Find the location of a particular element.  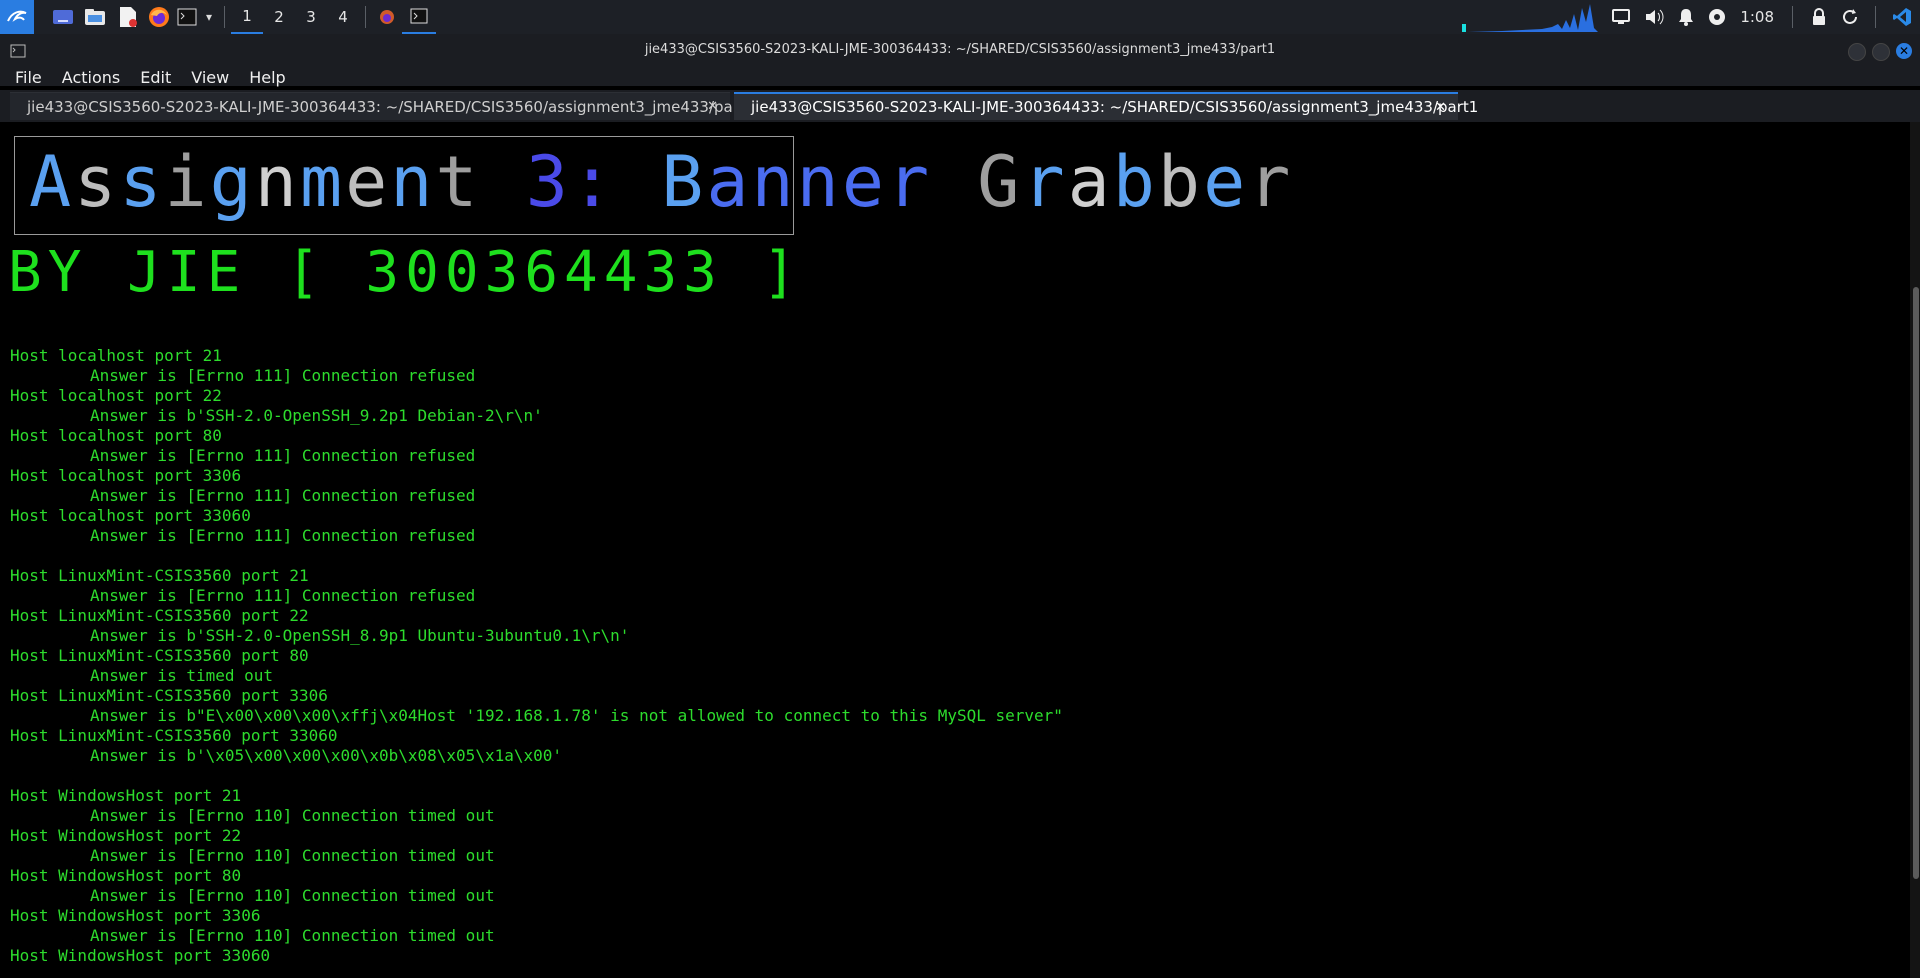

host-line: Host LinuxMint-CSIS3560 port 33060 is located at coordinates (174, 735).